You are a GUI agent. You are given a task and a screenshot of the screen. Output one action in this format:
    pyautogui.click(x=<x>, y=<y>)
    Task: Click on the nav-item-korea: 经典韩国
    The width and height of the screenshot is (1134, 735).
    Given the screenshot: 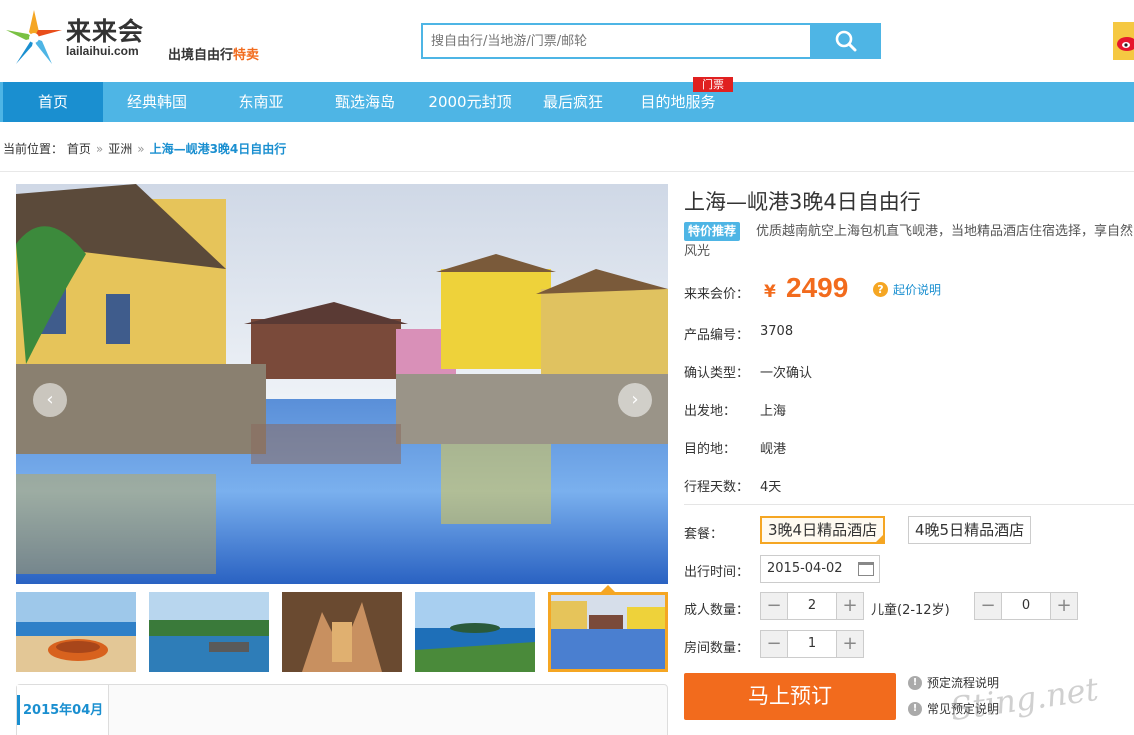 What is the action you would take?
    pyautogui.click(x=157, y=102)
    